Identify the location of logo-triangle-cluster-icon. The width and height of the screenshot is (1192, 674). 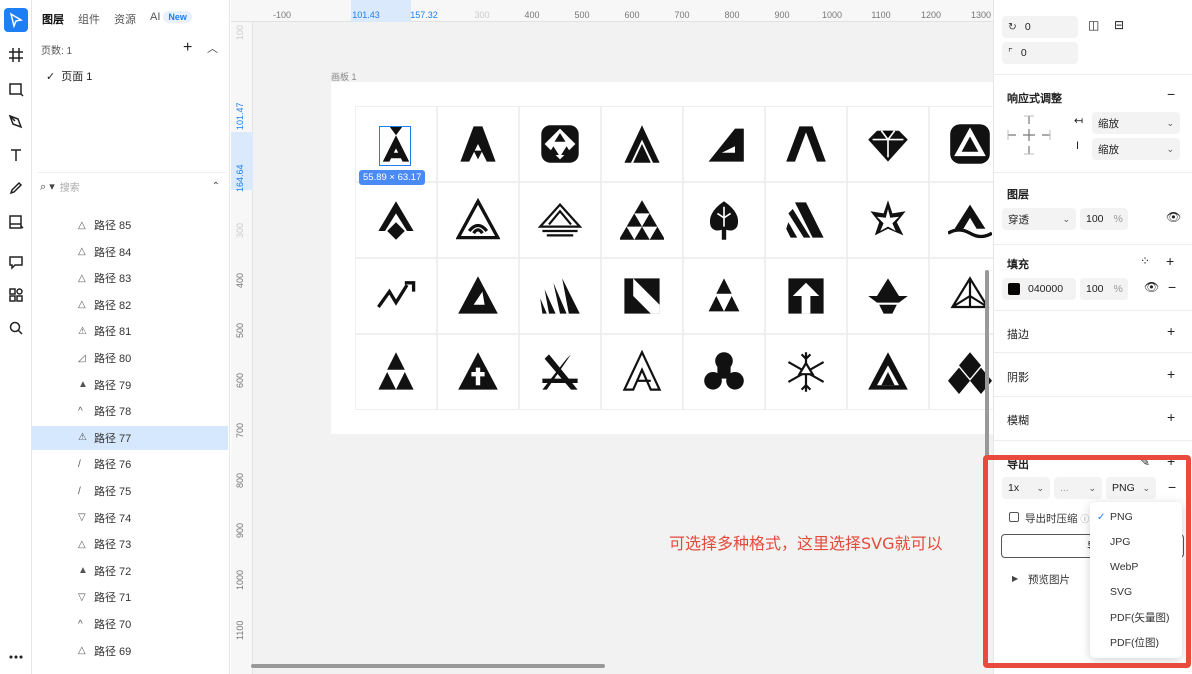
(642, 220).